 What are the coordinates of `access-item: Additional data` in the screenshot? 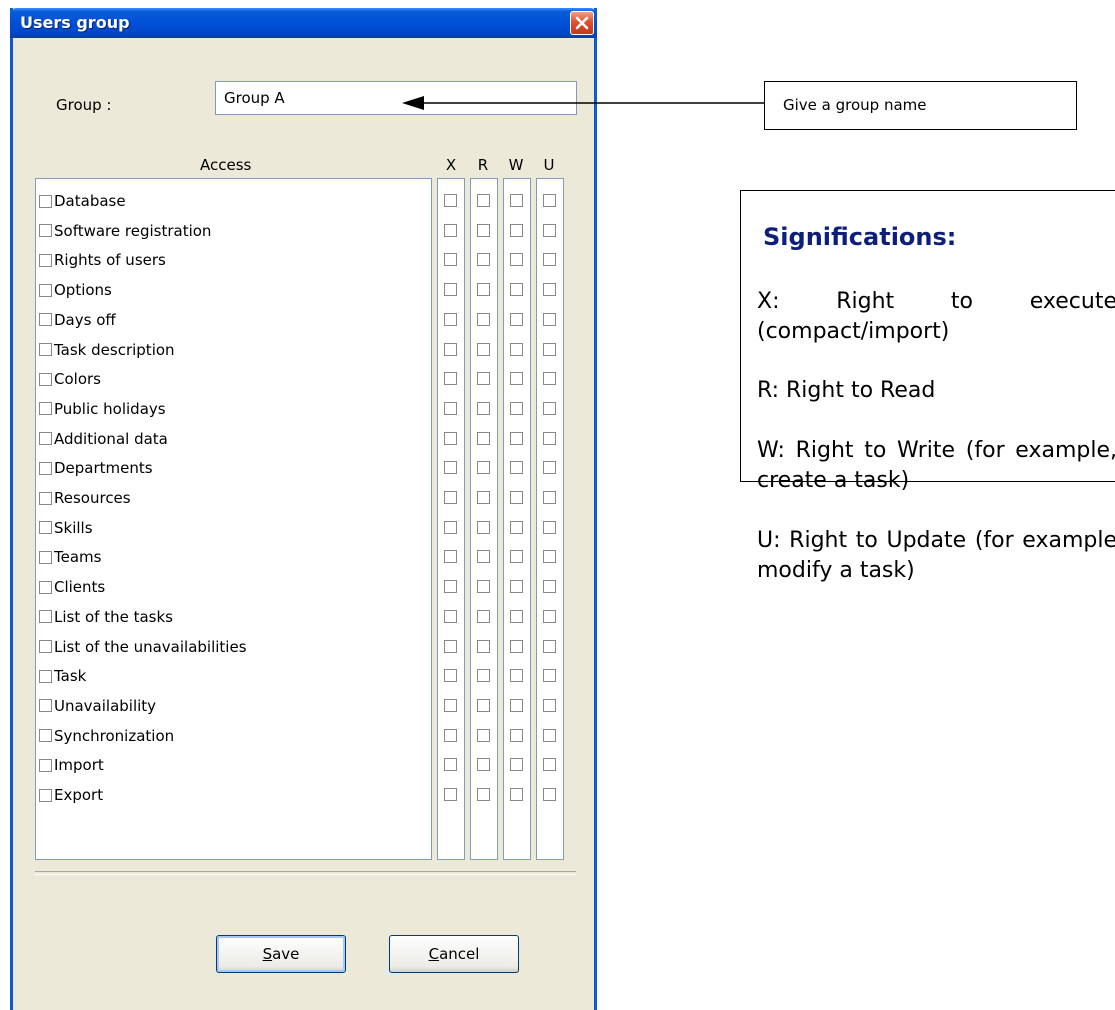 It's located at (103, 439).